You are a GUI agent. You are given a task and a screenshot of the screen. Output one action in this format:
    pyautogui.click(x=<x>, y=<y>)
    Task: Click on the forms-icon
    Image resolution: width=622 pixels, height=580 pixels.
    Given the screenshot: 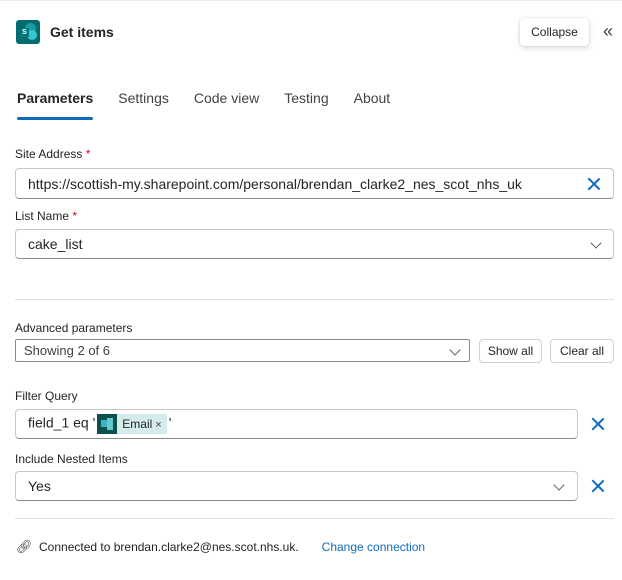 What is the action you would take?
    pyautogui.click(x=107, y=424)
    